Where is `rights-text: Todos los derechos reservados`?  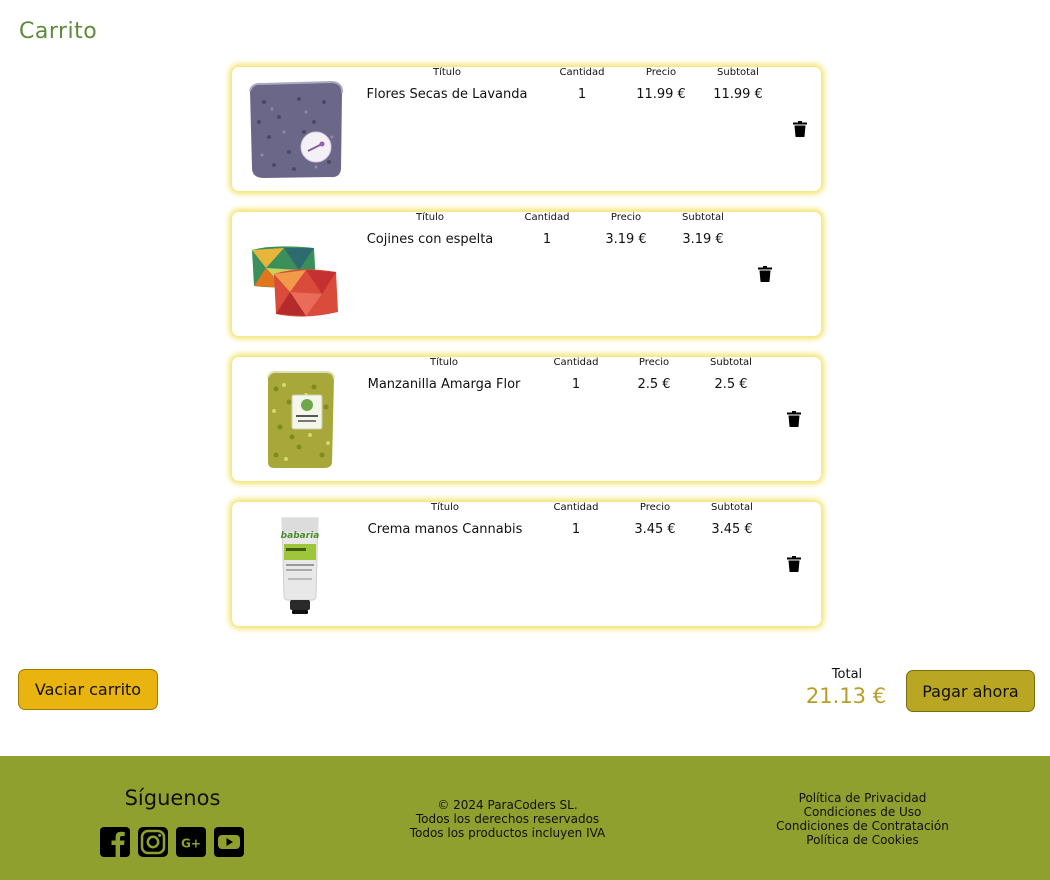 rights-text: Todos los derechos reservados is located at coordinates (507, 819).